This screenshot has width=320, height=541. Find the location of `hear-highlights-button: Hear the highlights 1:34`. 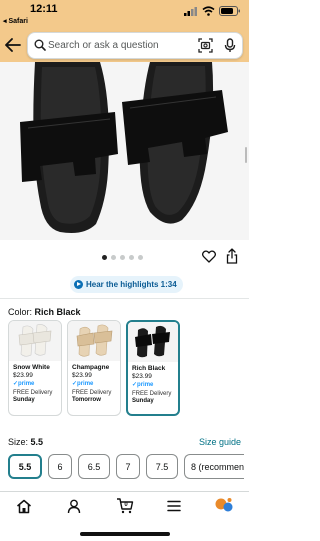

hear-highlights-button: Hear the highlights 1:34 is located at coordinates (126, 284).